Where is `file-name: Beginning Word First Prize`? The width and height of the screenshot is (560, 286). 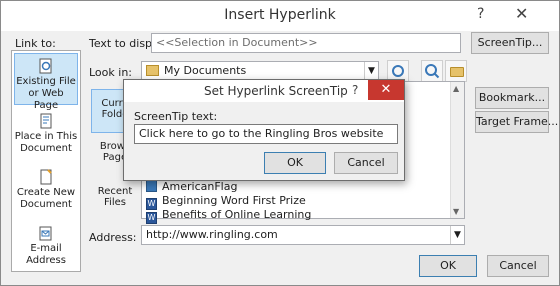 file-name: Beginning Word First Prize is located at coordinates (234, 200).